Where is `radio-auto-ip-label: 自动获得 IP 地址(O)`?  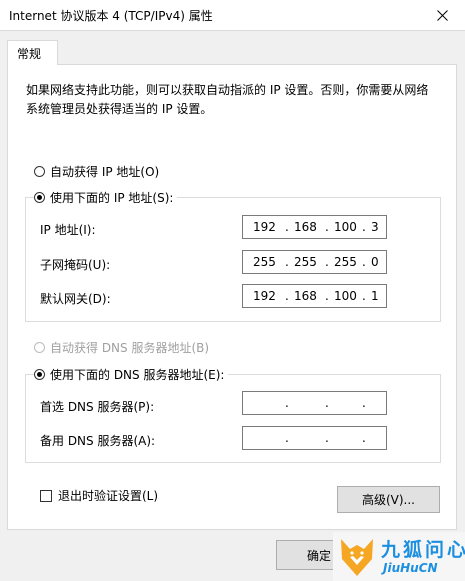 radio-auto-ip-label: 自动获得 IP 地址(O) is located at coordinates (105, 172).